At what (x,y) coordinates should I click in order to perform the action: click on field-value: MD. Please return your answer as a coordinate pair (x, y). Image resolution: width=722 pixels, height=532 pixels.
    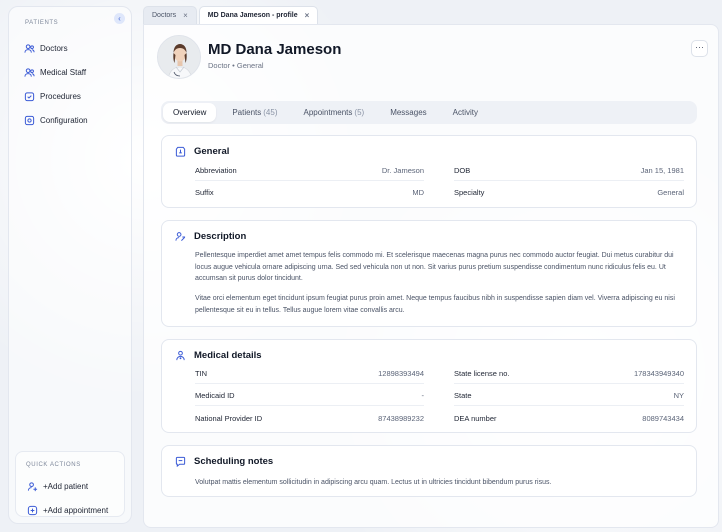
    Looking at the image, I should click on (418, 192).